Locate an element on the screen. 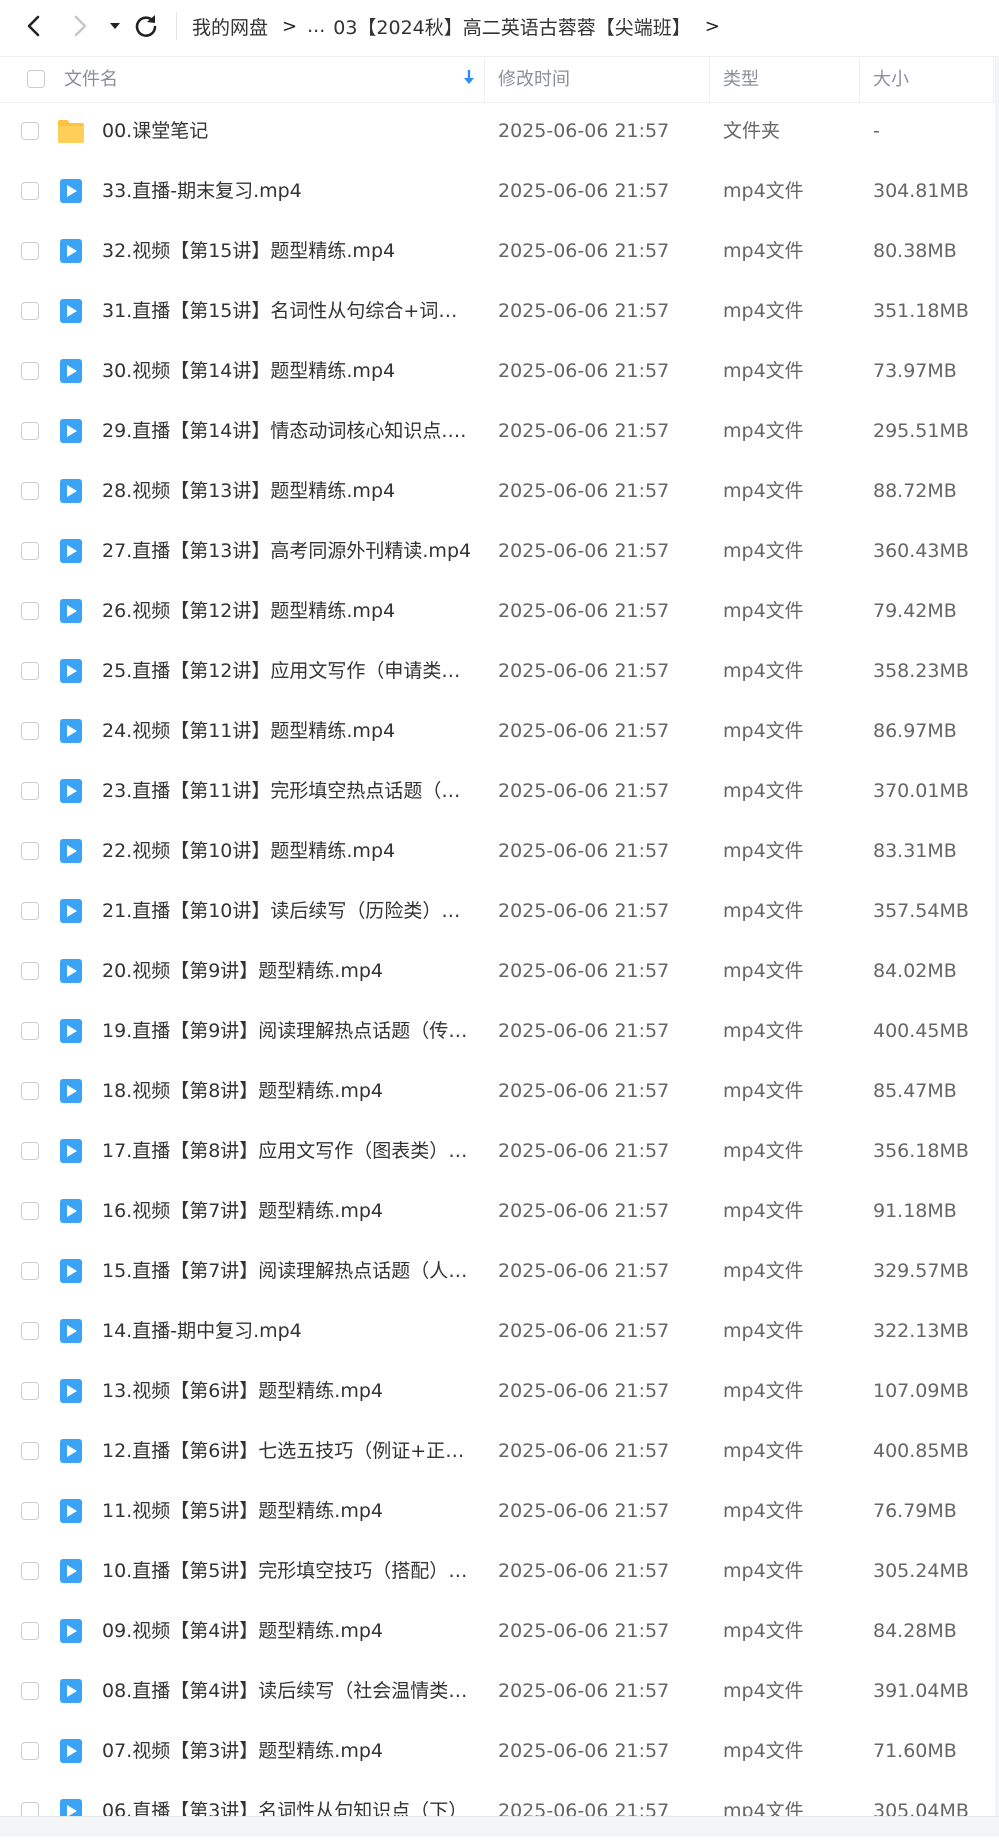 The height and width of the screenshot is (1841, 999). file-name: 16.视频【第7讲】题型精练.mp4 is located at coordinates (287, 1211).